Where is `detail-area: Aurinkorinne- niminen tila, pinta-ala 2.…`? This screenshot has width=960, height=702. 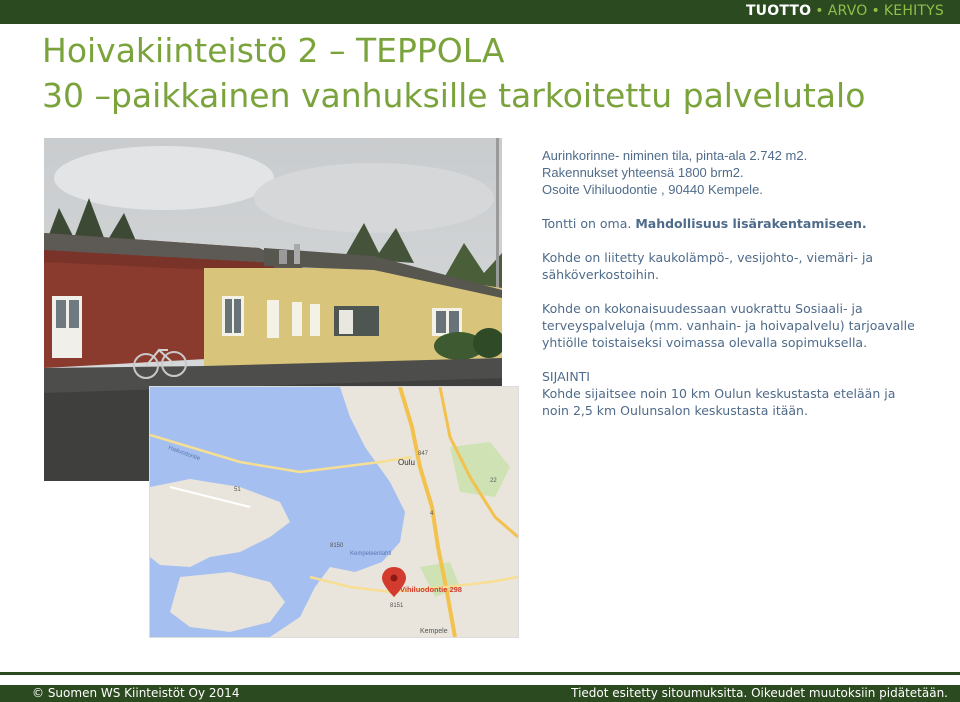 detail-area: Aurinkorinne- niminen tila, pinta-ala 2.… is located at coordinates (675, 155).